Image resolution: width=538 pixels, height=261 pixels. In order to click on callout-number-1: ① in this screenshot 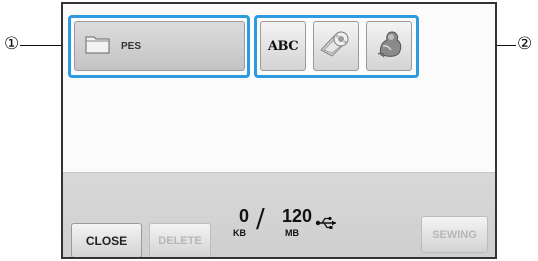, I will do `click(12, 44)`.